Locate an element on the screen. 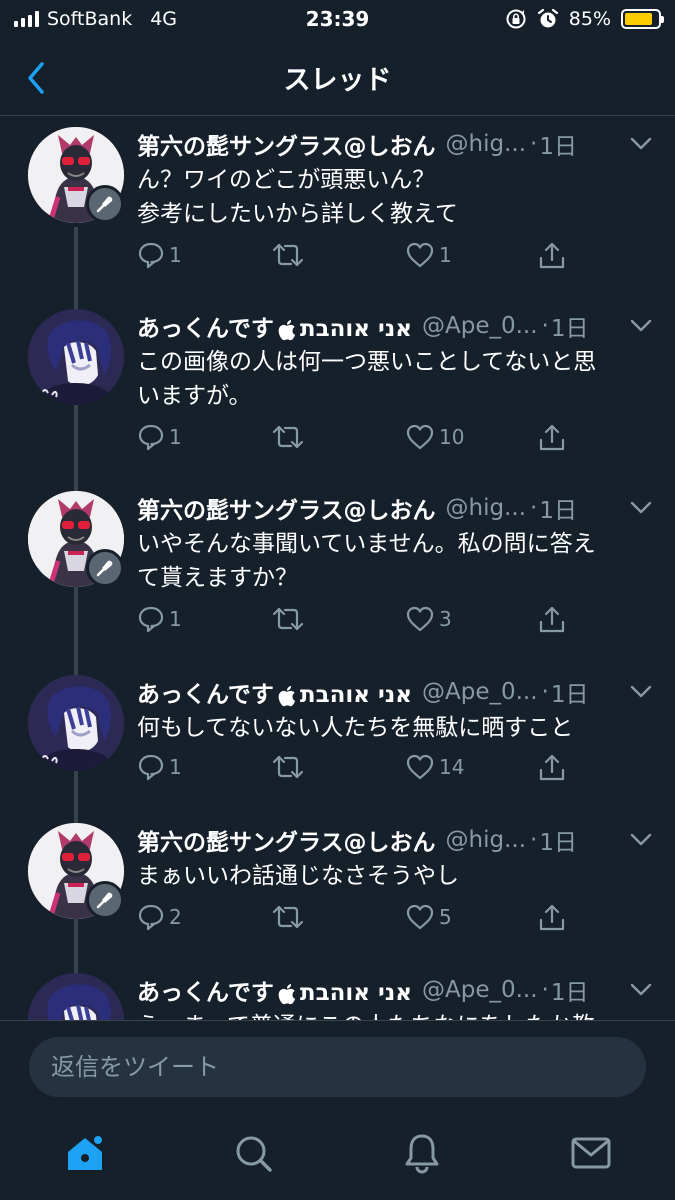 The image size is (675, 1200). author-name-part: あっくんです is located at coordinates (205, 993).